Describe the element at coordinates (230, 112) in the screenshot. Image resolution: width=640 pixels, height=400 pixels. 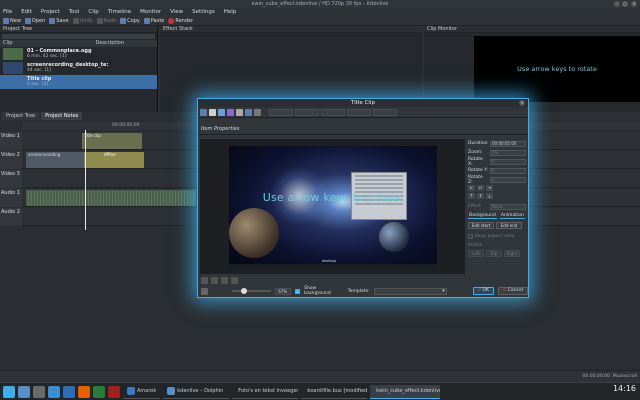
I see `image-tool-icon` at that location.